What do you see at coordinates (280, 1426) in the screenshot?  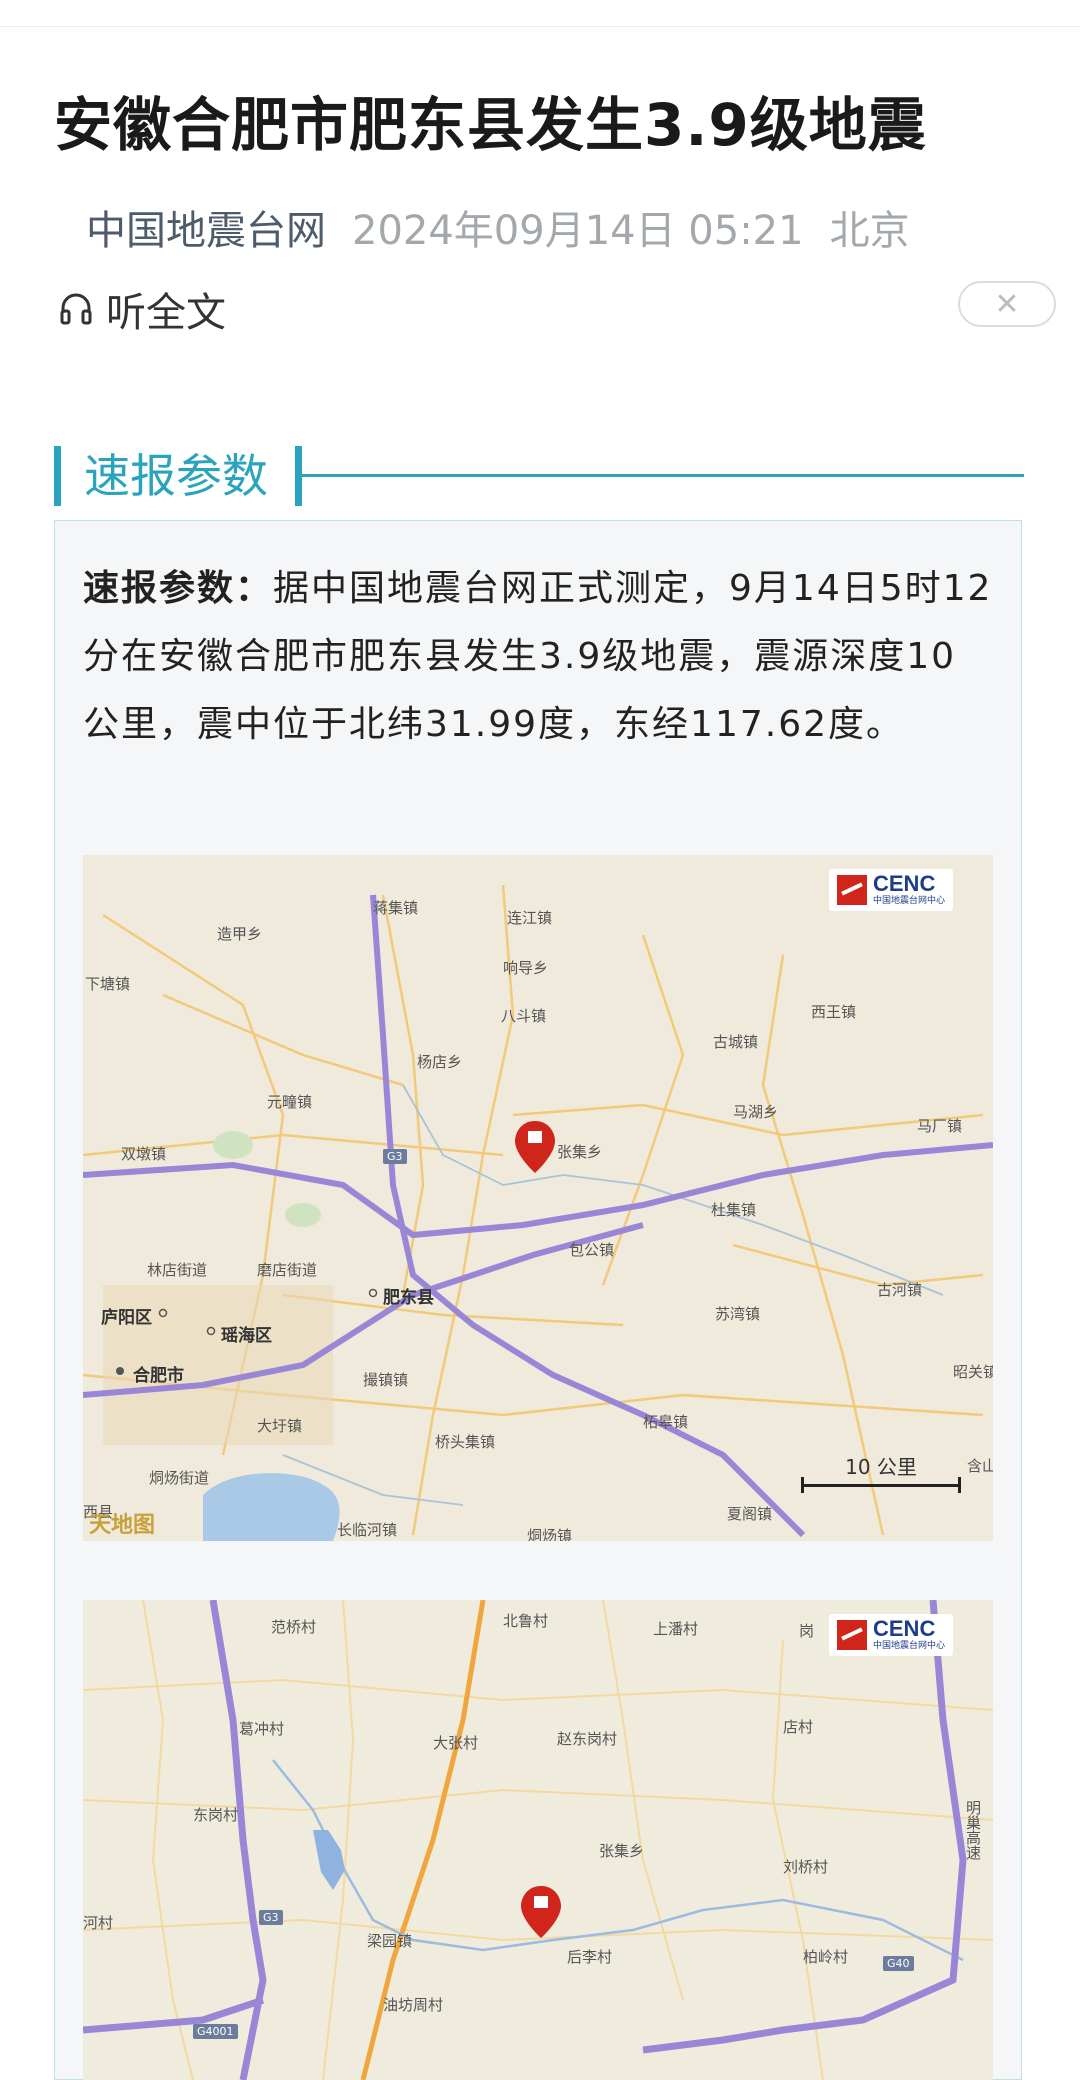 I see `map-place: 大圩镇` at bounding box center [280, 1426].